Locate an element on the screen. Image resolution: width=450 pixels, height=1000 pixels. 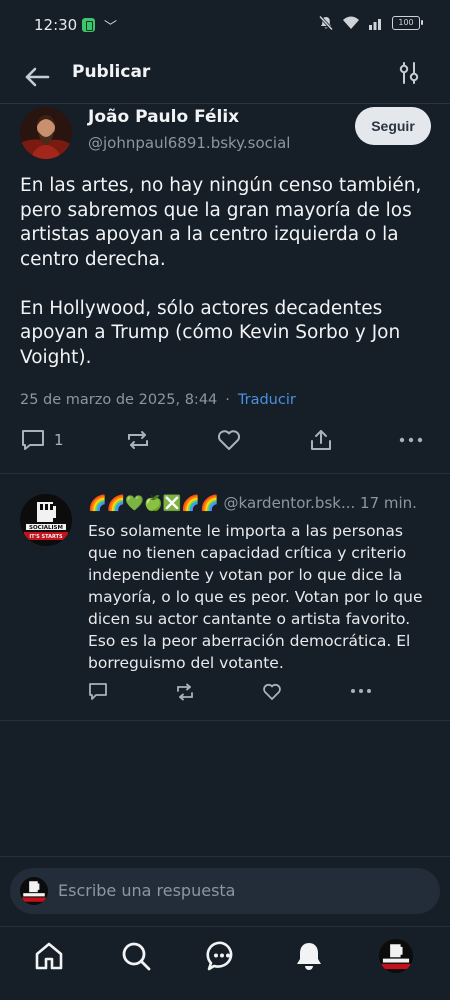
bottom-nav is located at coordinates (225, 963).